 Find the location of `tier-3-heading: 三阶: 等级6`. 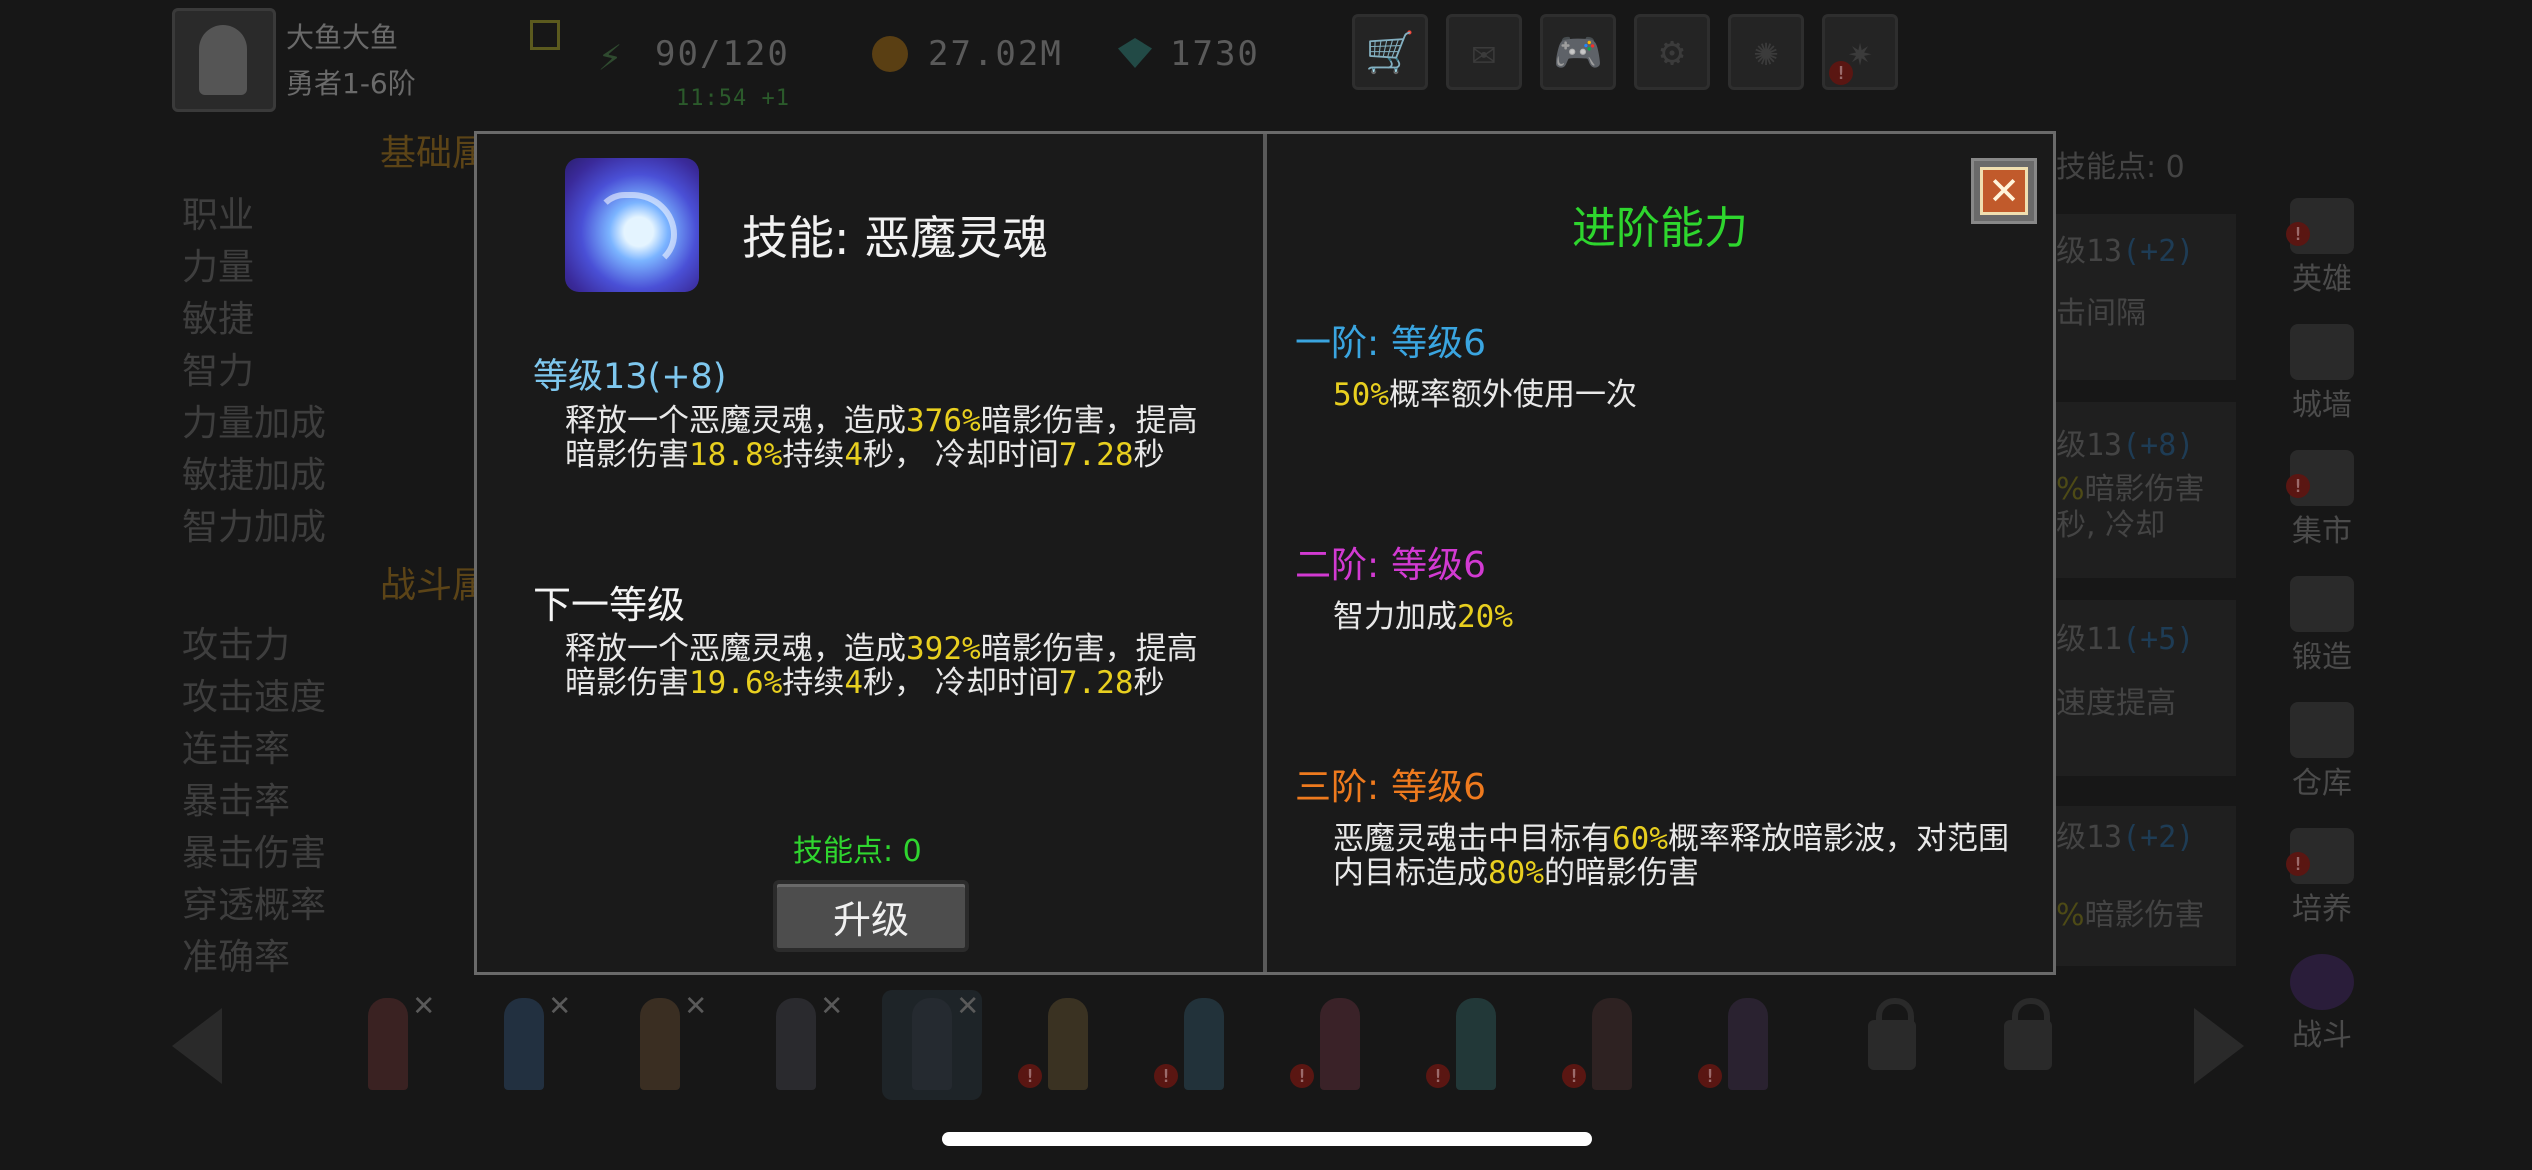

tier-3-heading: 三阶: 等级6 is located at coordinates (1391, 787).